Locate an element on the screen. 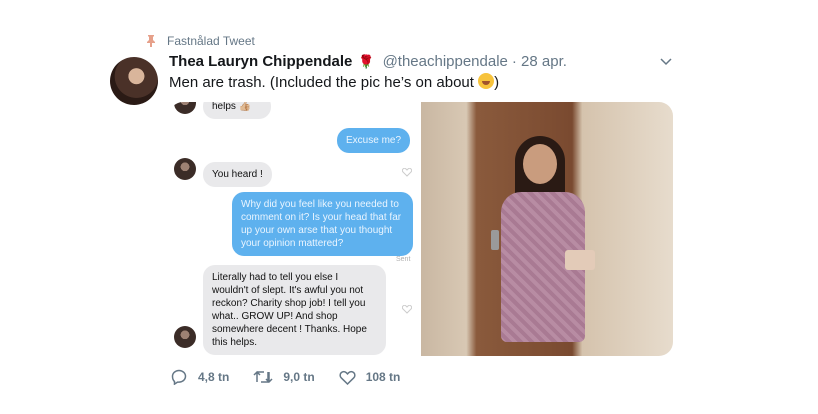 The image size is (818, 414). author-handle: @theachippendale is located at coordinates (445, 61).